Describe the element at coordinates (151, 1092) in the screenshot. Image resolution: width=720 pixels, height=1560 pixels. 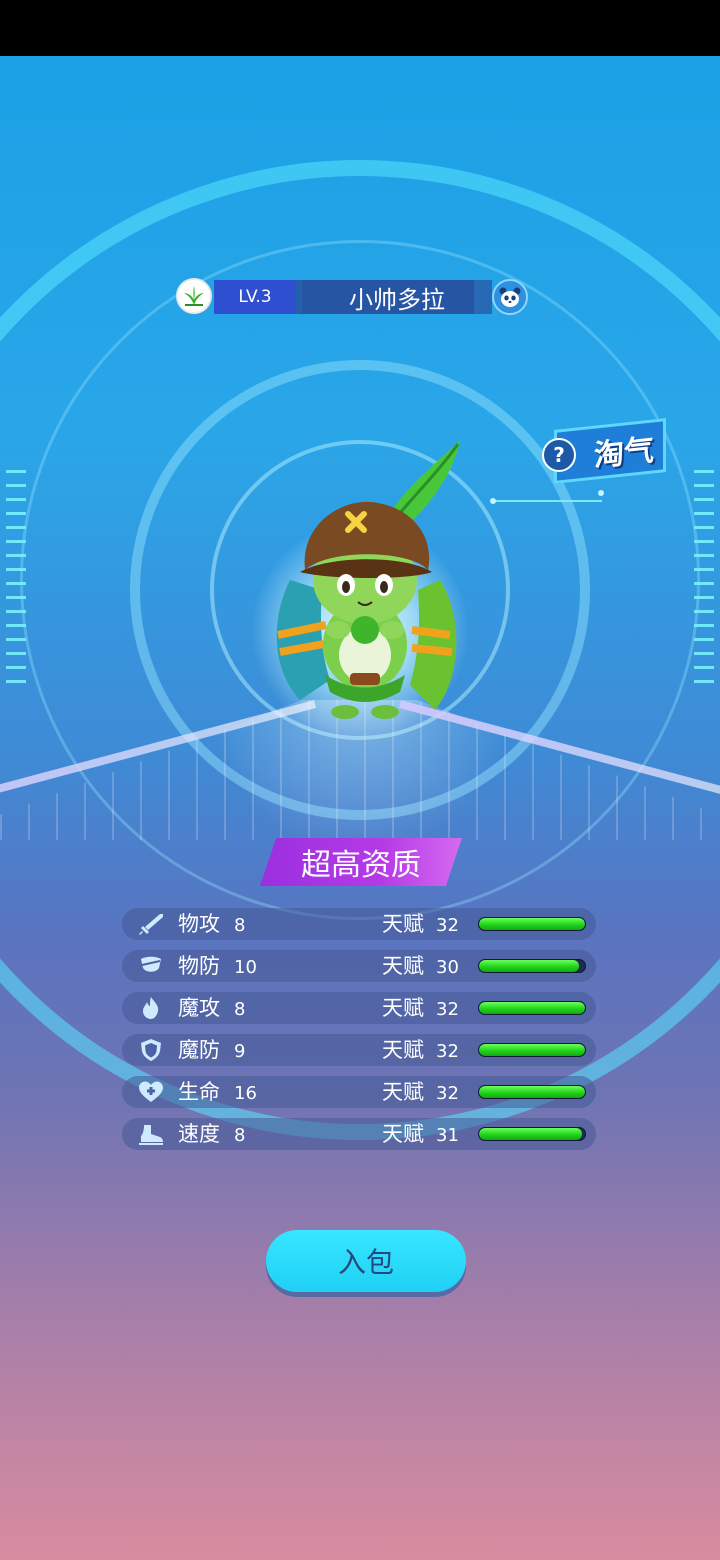
I see `heart-plus-icon` at that location.